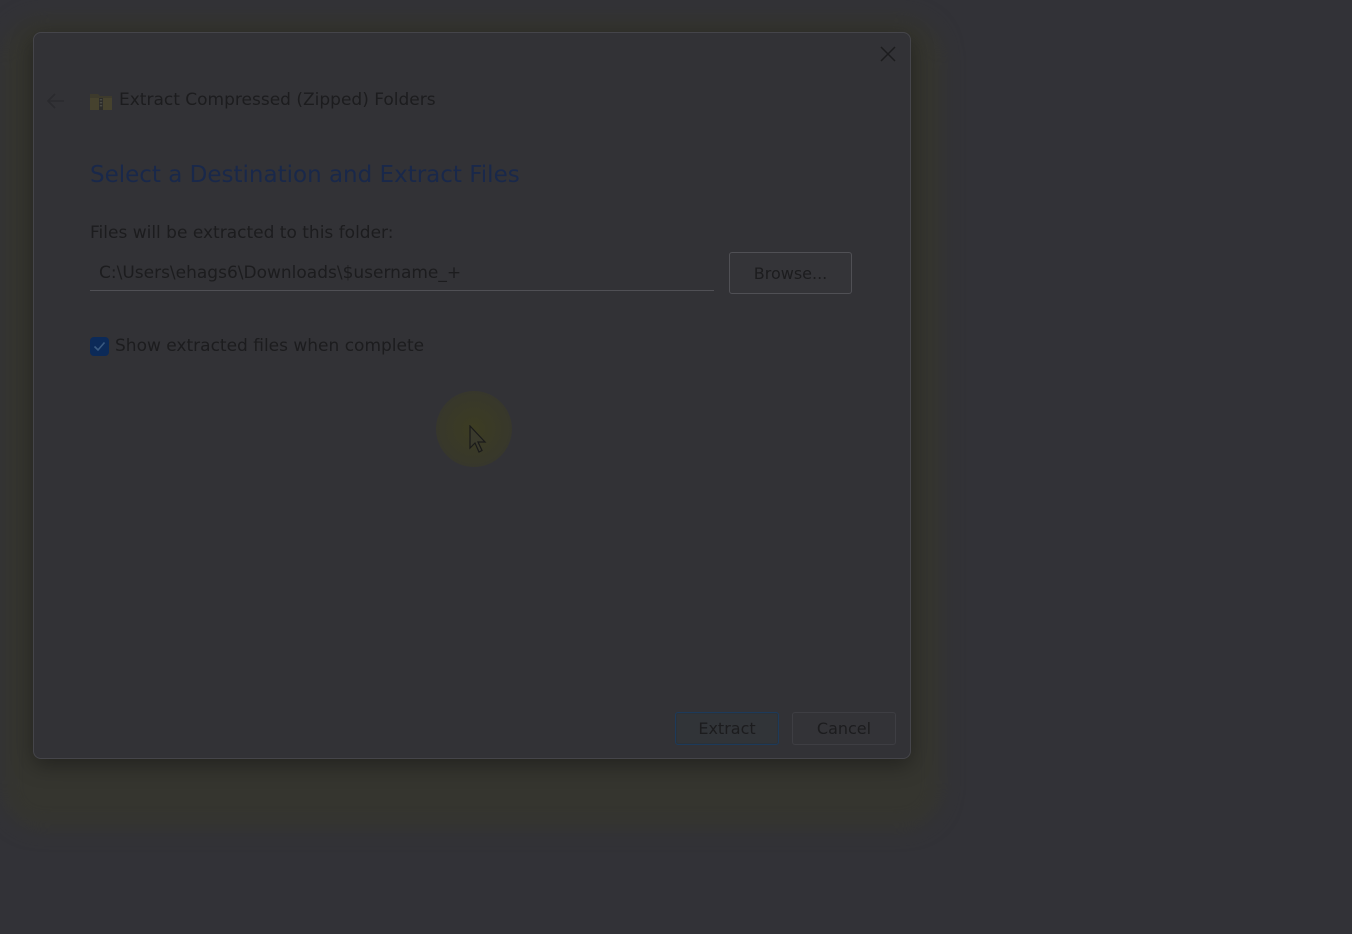 This screenshot has height=934, width=1352. Describe the element at coordinates (242, 233) in the screenshot. I see `destination-label: Files will be extracted to this folder:` at that location.